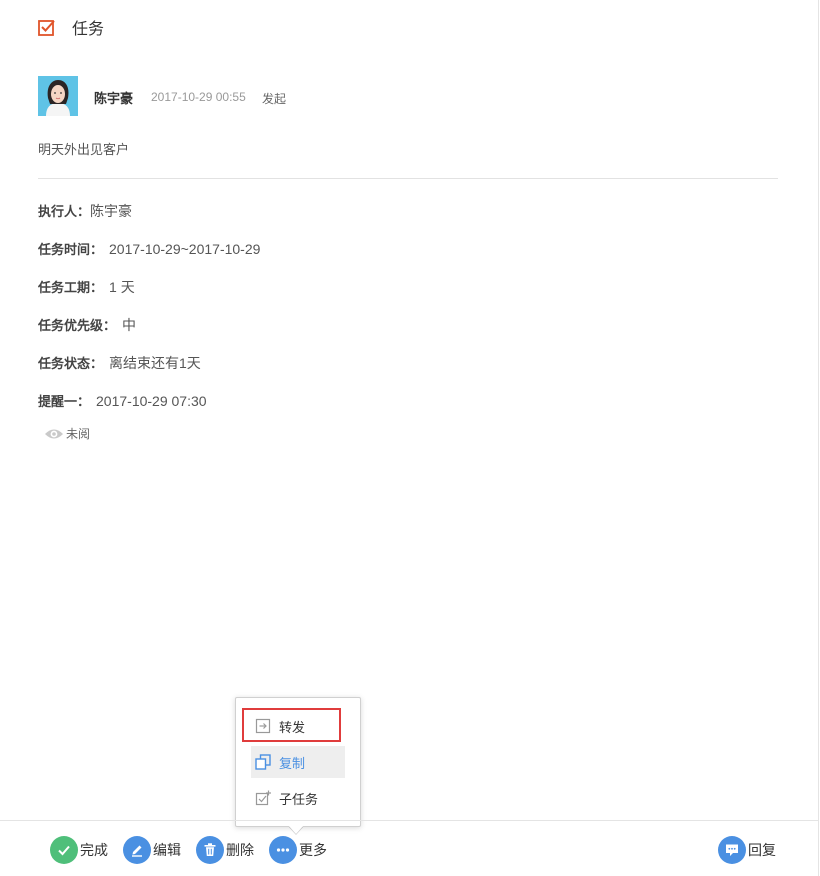 Image resolution: width=820 pixels, height=876 pixels. What do you see at coordinates (263, 762) in the screenshot?
I see `copy-icon` at bounding box center [263, 762].